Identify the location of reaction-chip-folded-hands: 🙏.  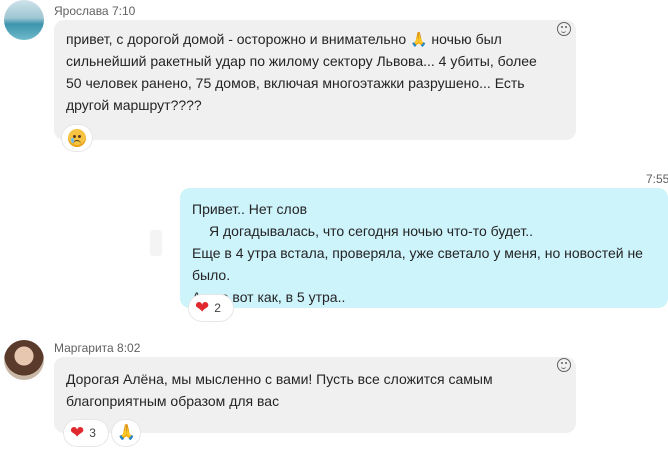
(126, 433).